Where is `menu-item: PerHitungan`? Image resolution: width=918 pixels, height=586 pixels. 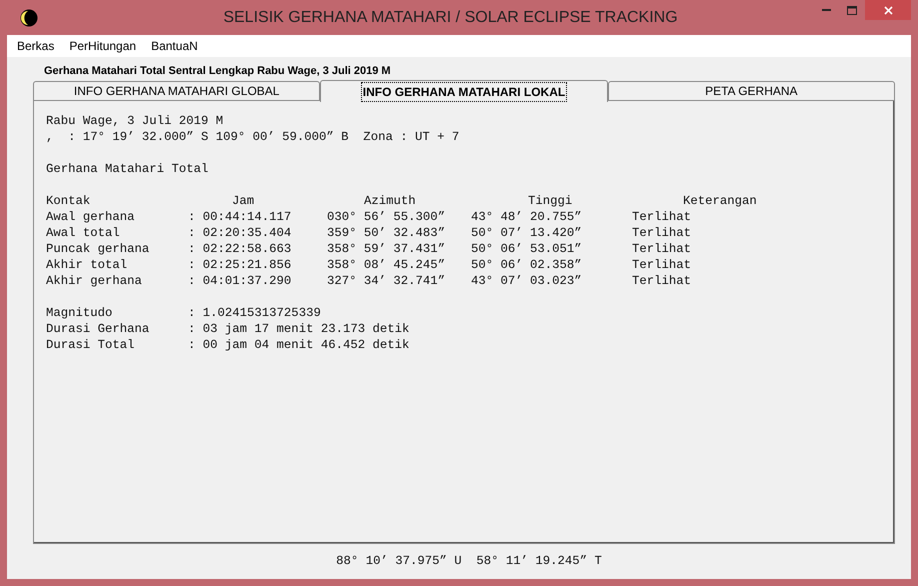
menu-item: PerHitungan is located at coordinates (102, 46).